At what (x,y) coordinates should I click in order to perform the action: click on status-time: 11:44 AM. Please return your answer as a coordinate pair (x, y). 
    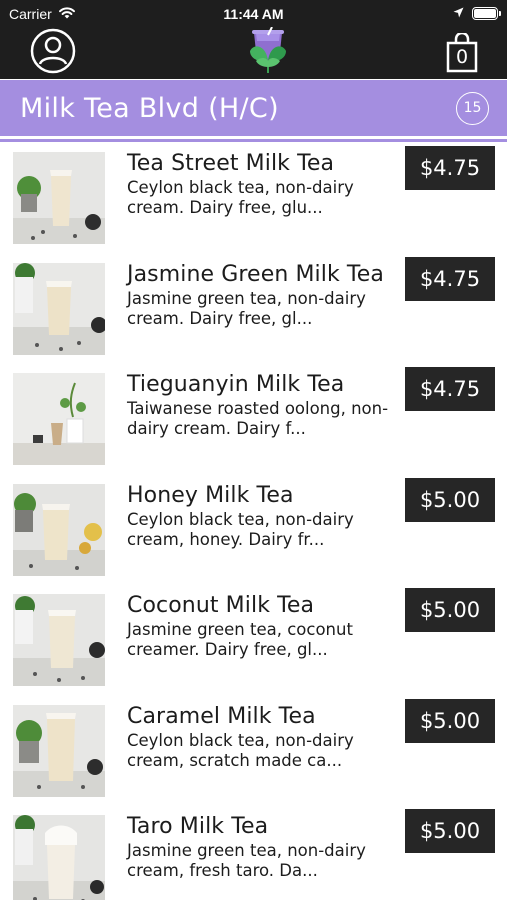
    Looking at the image, I should click on (253, 13).